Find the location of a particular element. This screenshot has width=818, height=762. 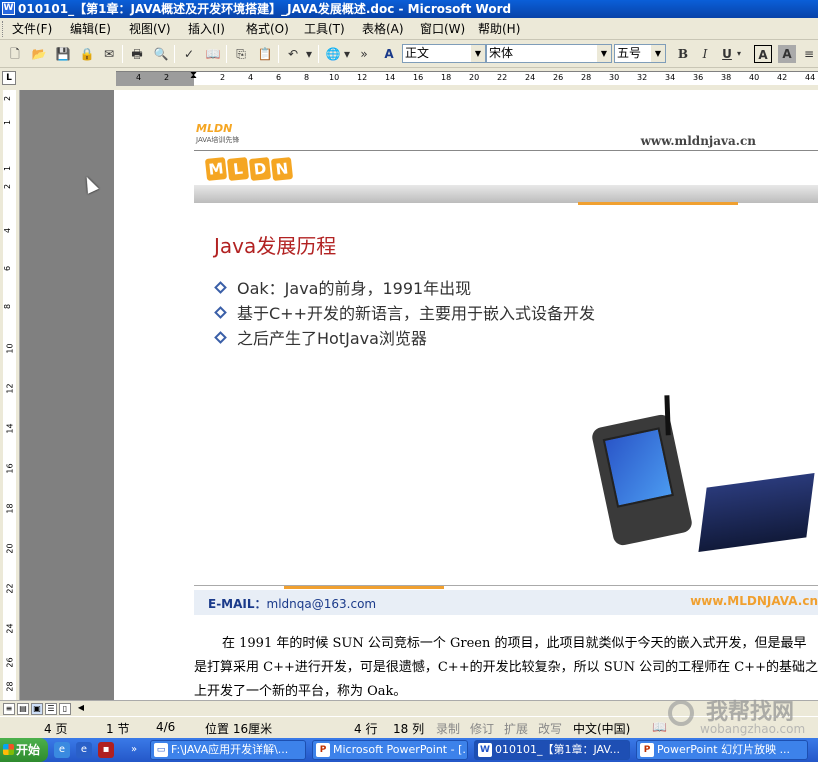

permission-icon: 🔒 is located at coordinates (87, 54).